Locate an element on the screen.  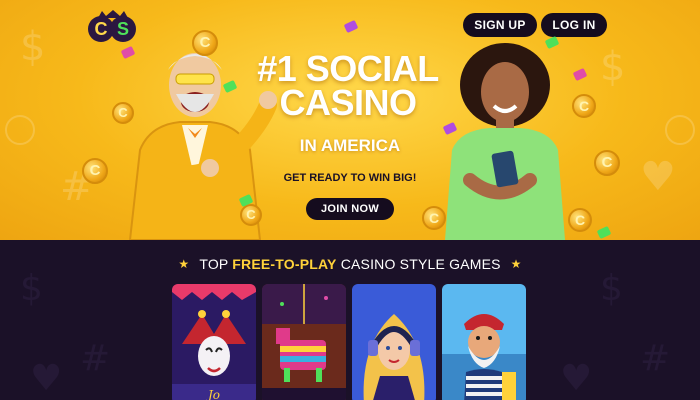
section-title-highlight: FREE-TO-PLAY is located at coordinates (284, 264).